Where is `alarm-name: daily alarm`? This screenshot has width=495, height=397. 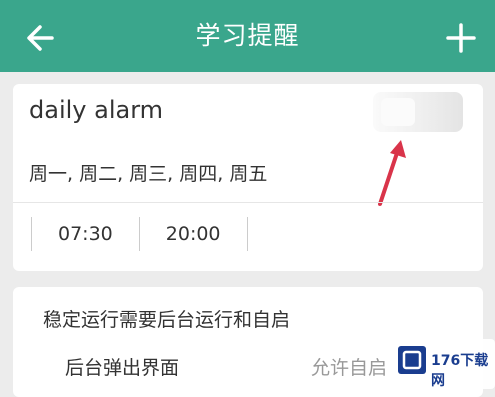
alarm-name: daily alarm is located at coordinates (96, 110).